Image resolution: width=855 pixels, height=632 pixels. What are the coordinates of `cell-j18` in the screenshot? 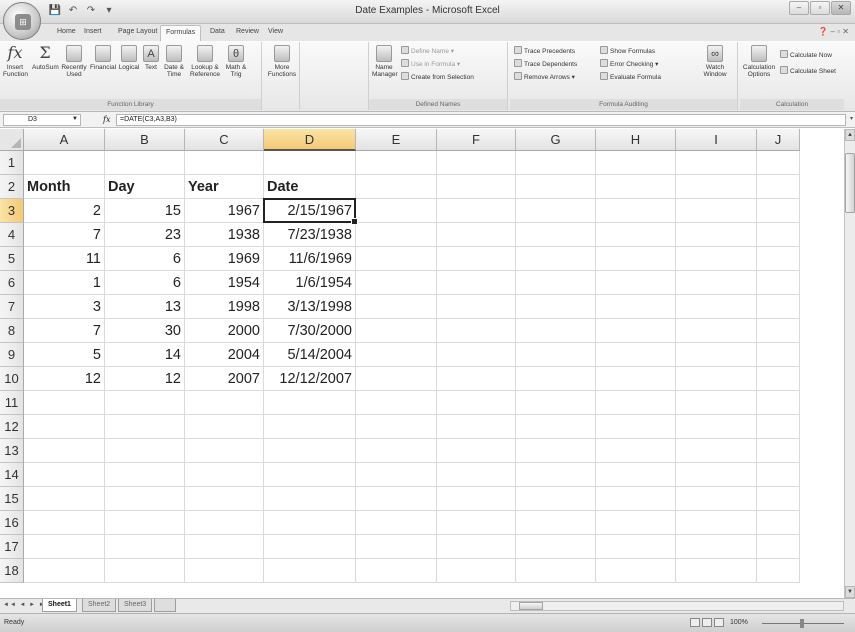 It's located at (778, 571).